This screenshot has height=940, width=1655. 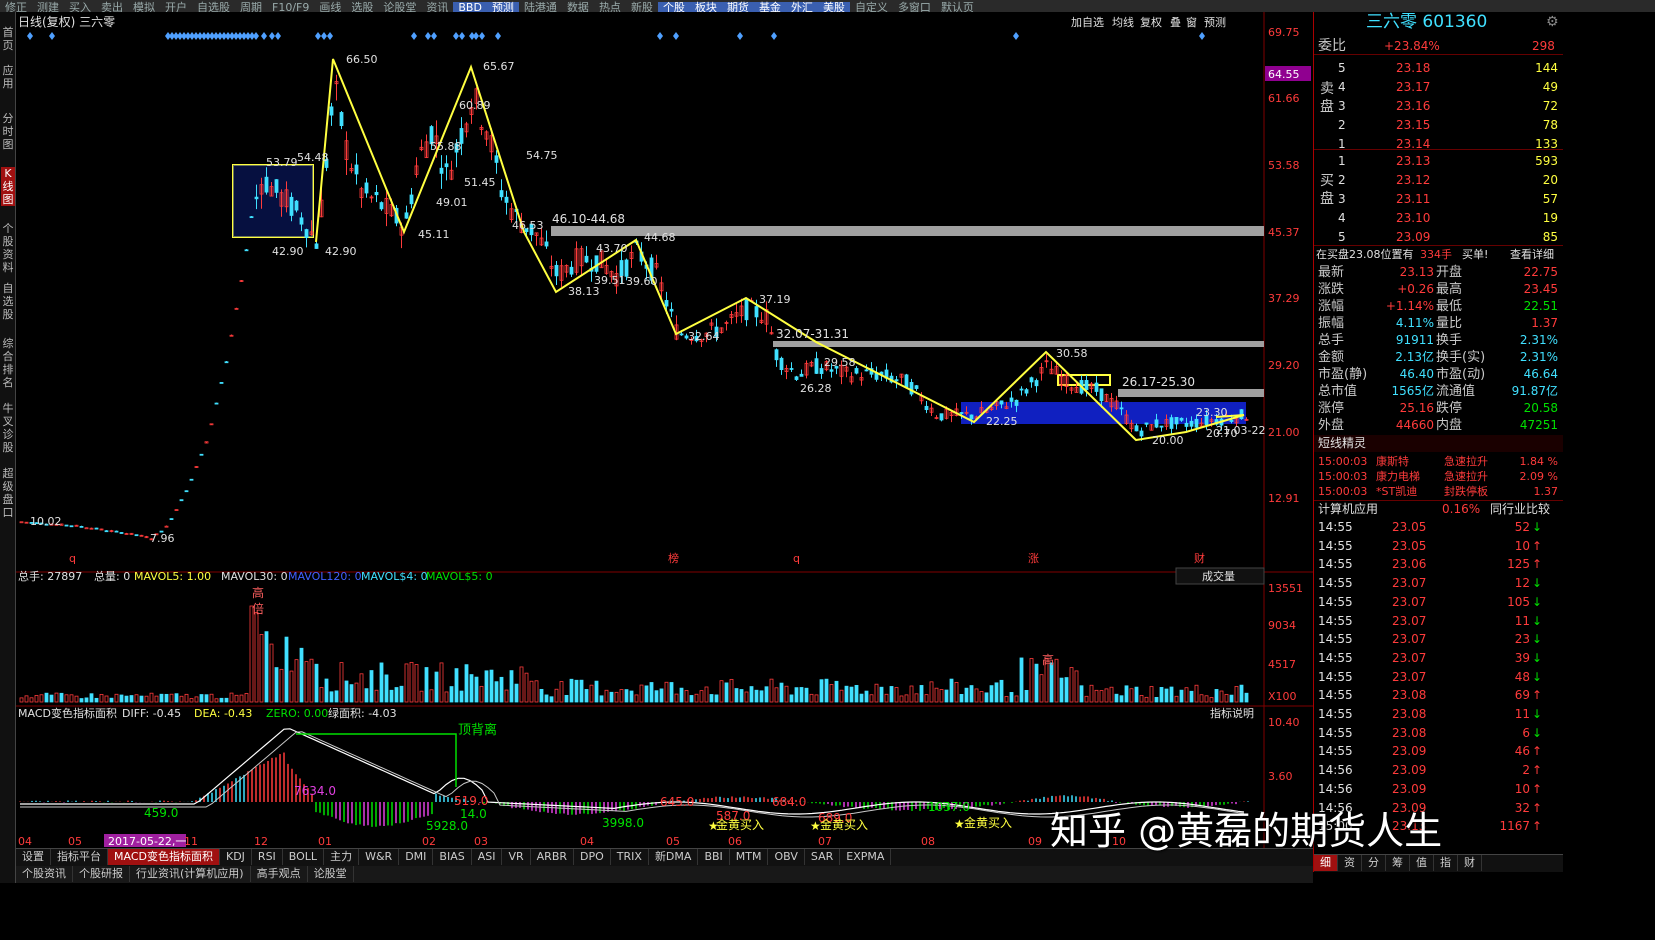 I want to click on menu-overlay: 叠, so click(x=1175, y=22).